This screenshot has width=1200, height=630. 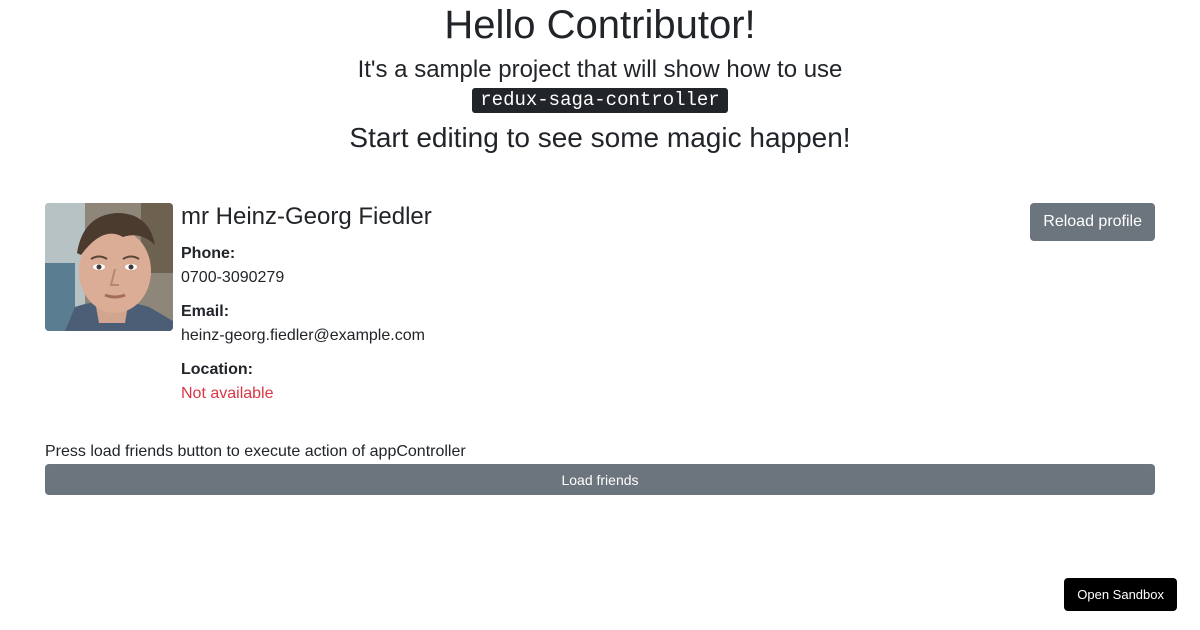 What do you see at coordinates (1120, 594) in the screenshot?
I see `open-sandbox-button: Open Sandbox` at bounding box center [1120, 594].